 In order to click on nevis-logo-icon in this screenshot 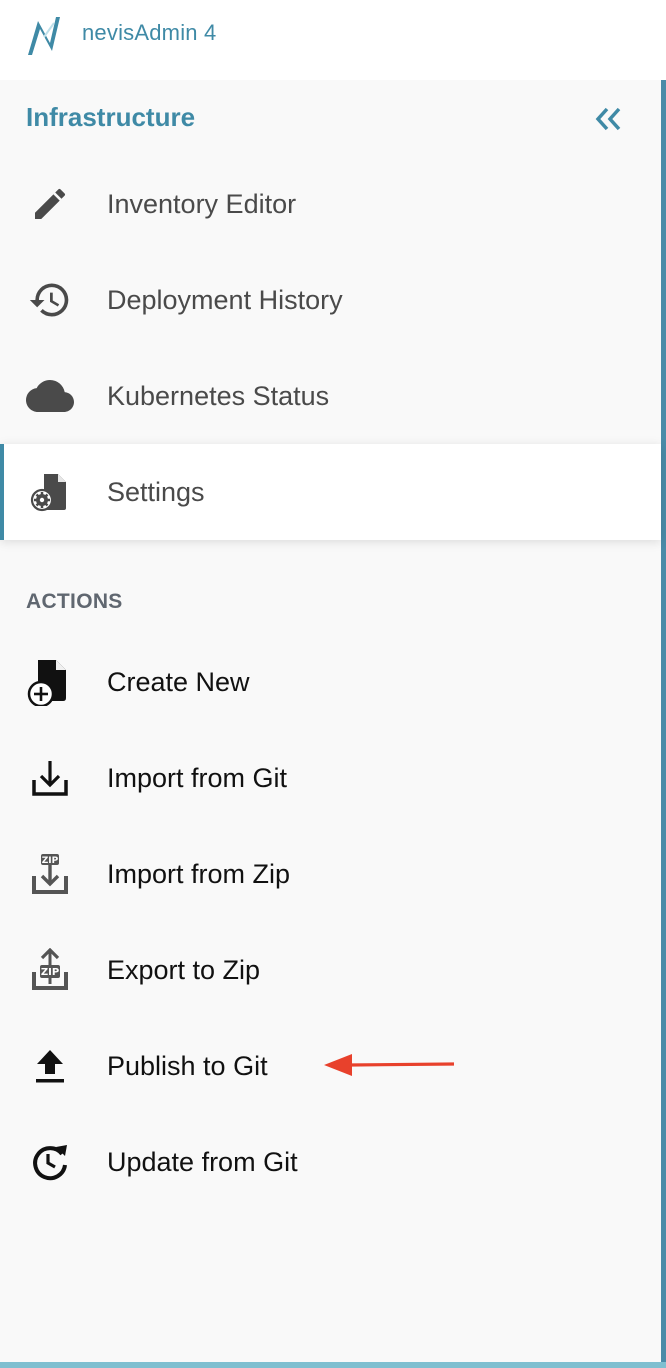, I will do `click(44, 36)`.